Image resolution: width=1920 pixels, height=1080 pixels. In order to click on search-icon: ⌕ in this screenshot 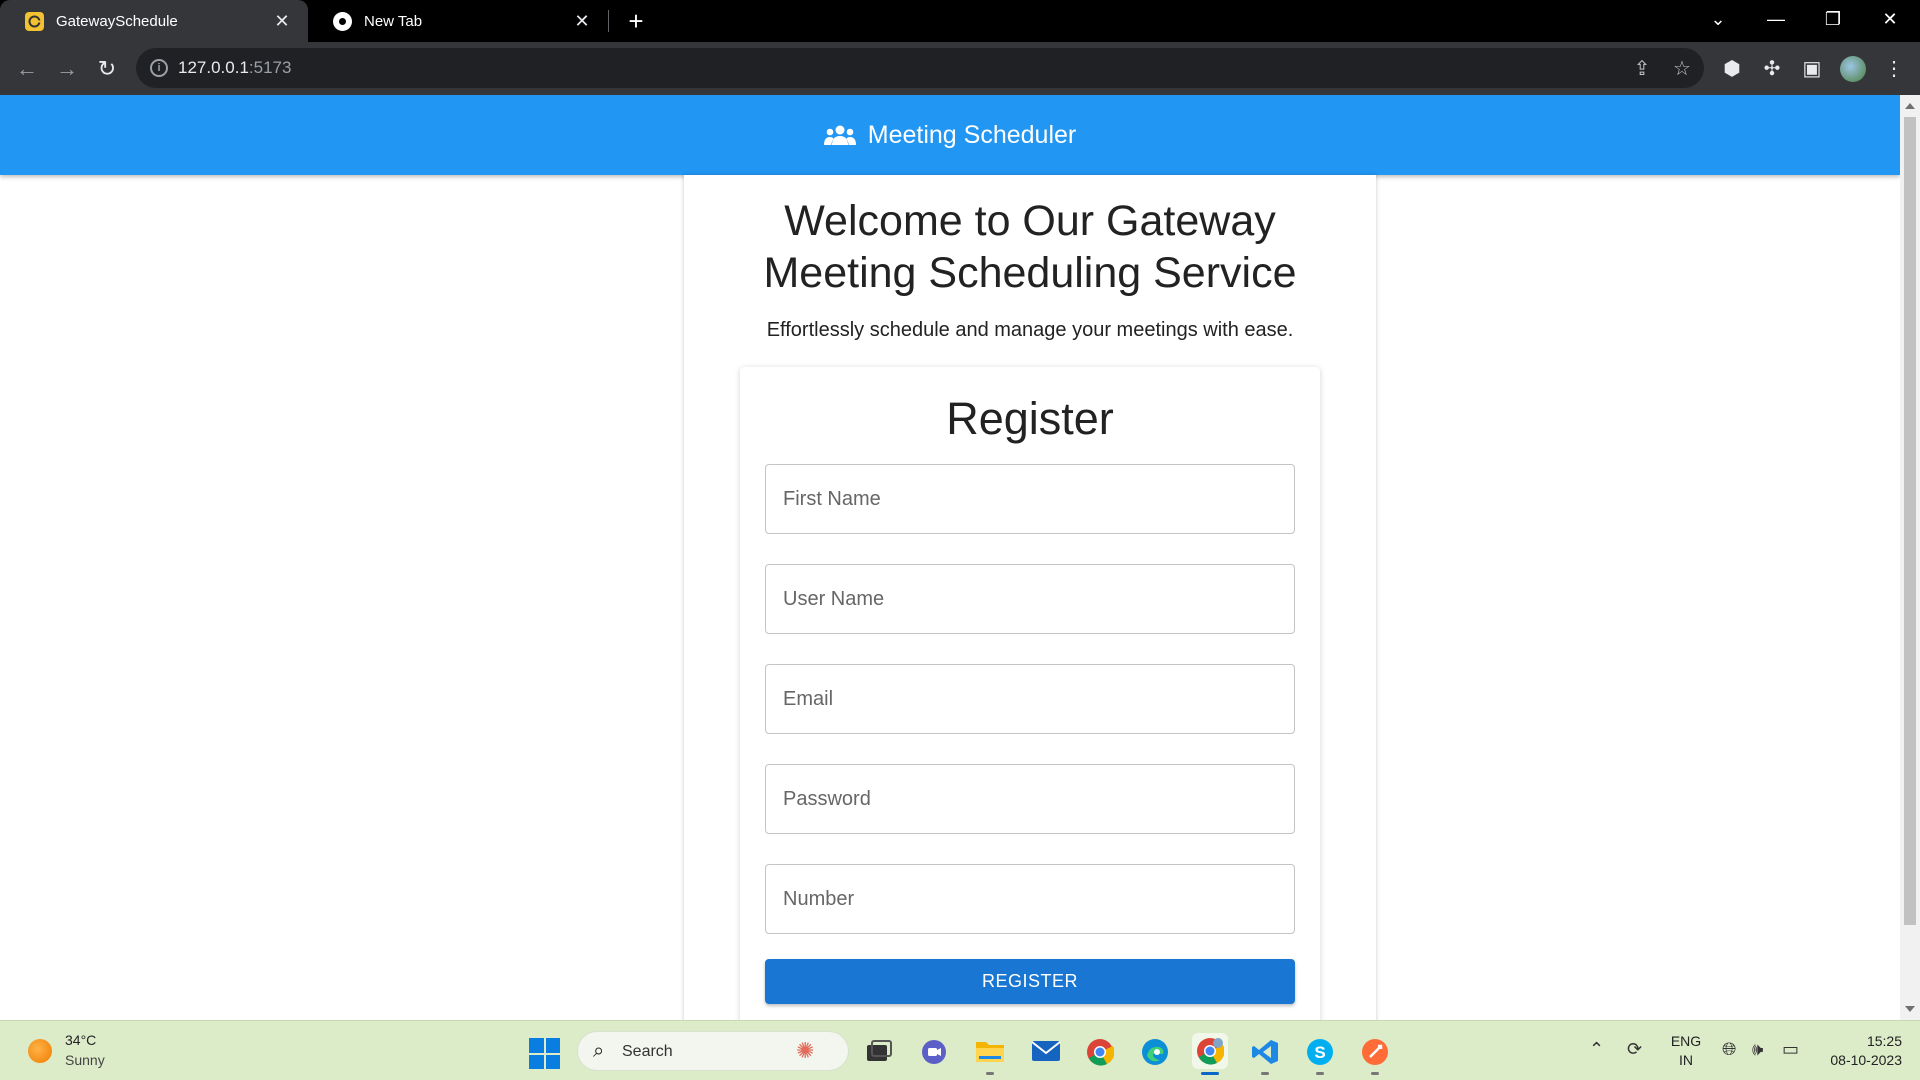, I will do `click(599, 1051)`.